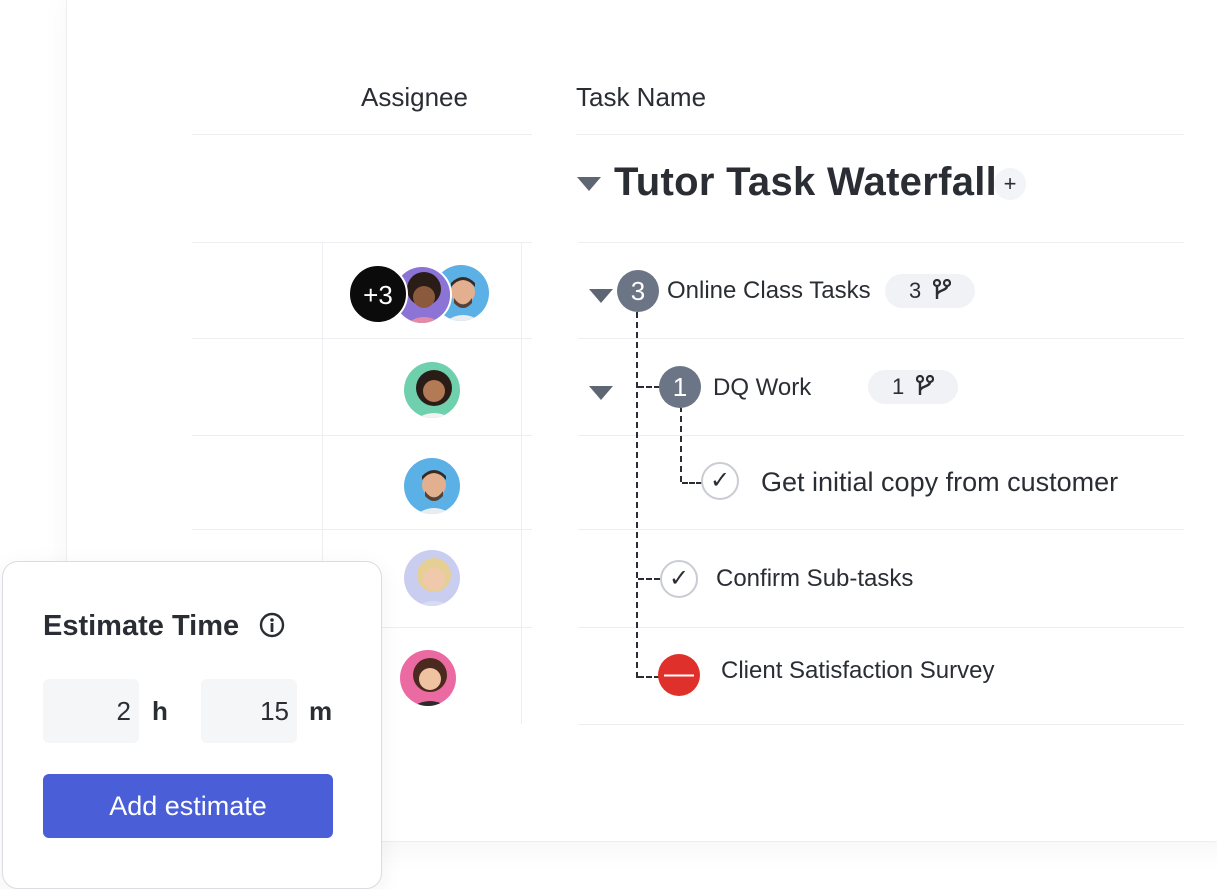 This screenshot has height=889, width=1217. What do you see at coordinates (249, 711) in the screenshot?
I see `minutes-input: 15` at bounding box center [249, 711].